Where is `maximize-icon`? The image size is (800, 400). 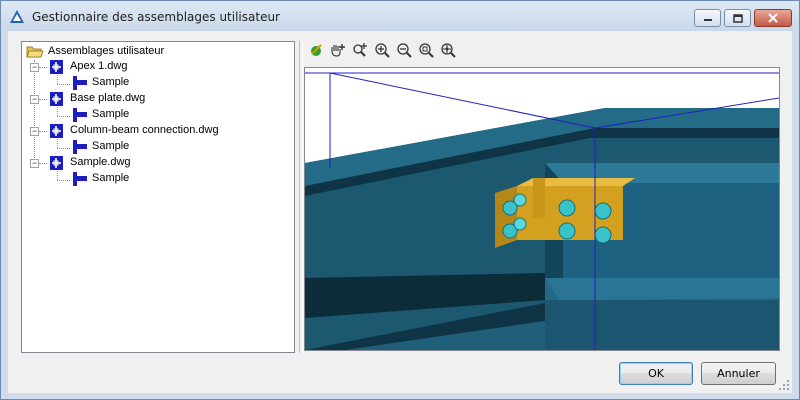 maximize-icon is located at coordinates (737, 18).